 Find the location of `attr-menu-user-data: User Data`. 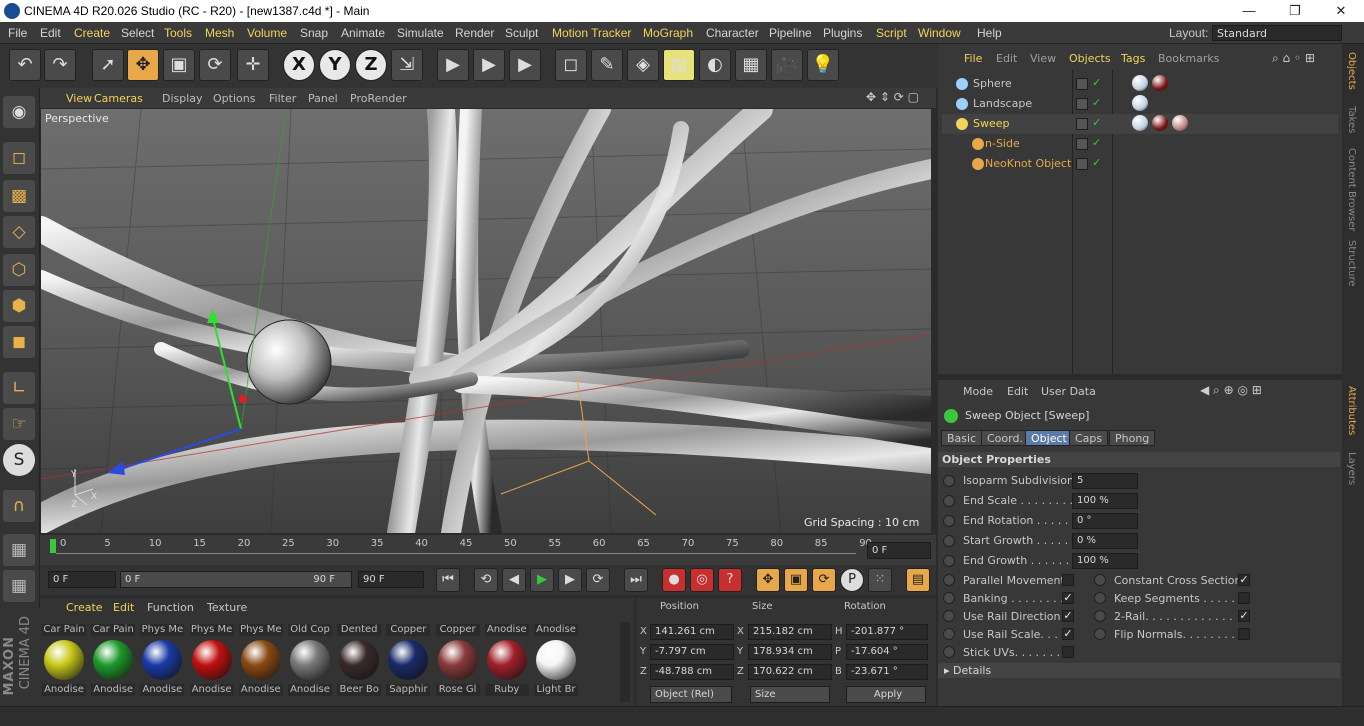

attr-menu-user-data: User Data is located at coordinates (1068, 391).